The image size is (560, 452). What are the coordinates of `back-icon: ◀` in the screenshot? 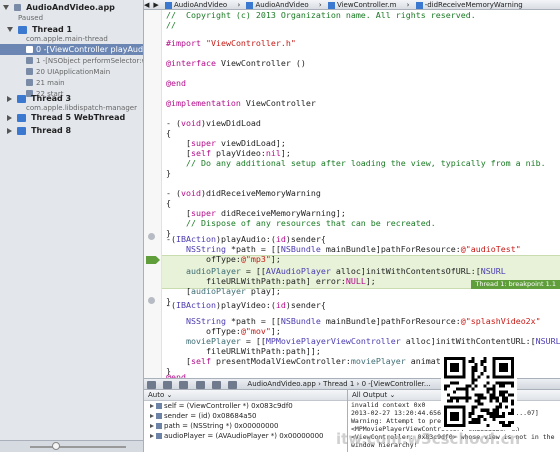 It's located at (146, 5).